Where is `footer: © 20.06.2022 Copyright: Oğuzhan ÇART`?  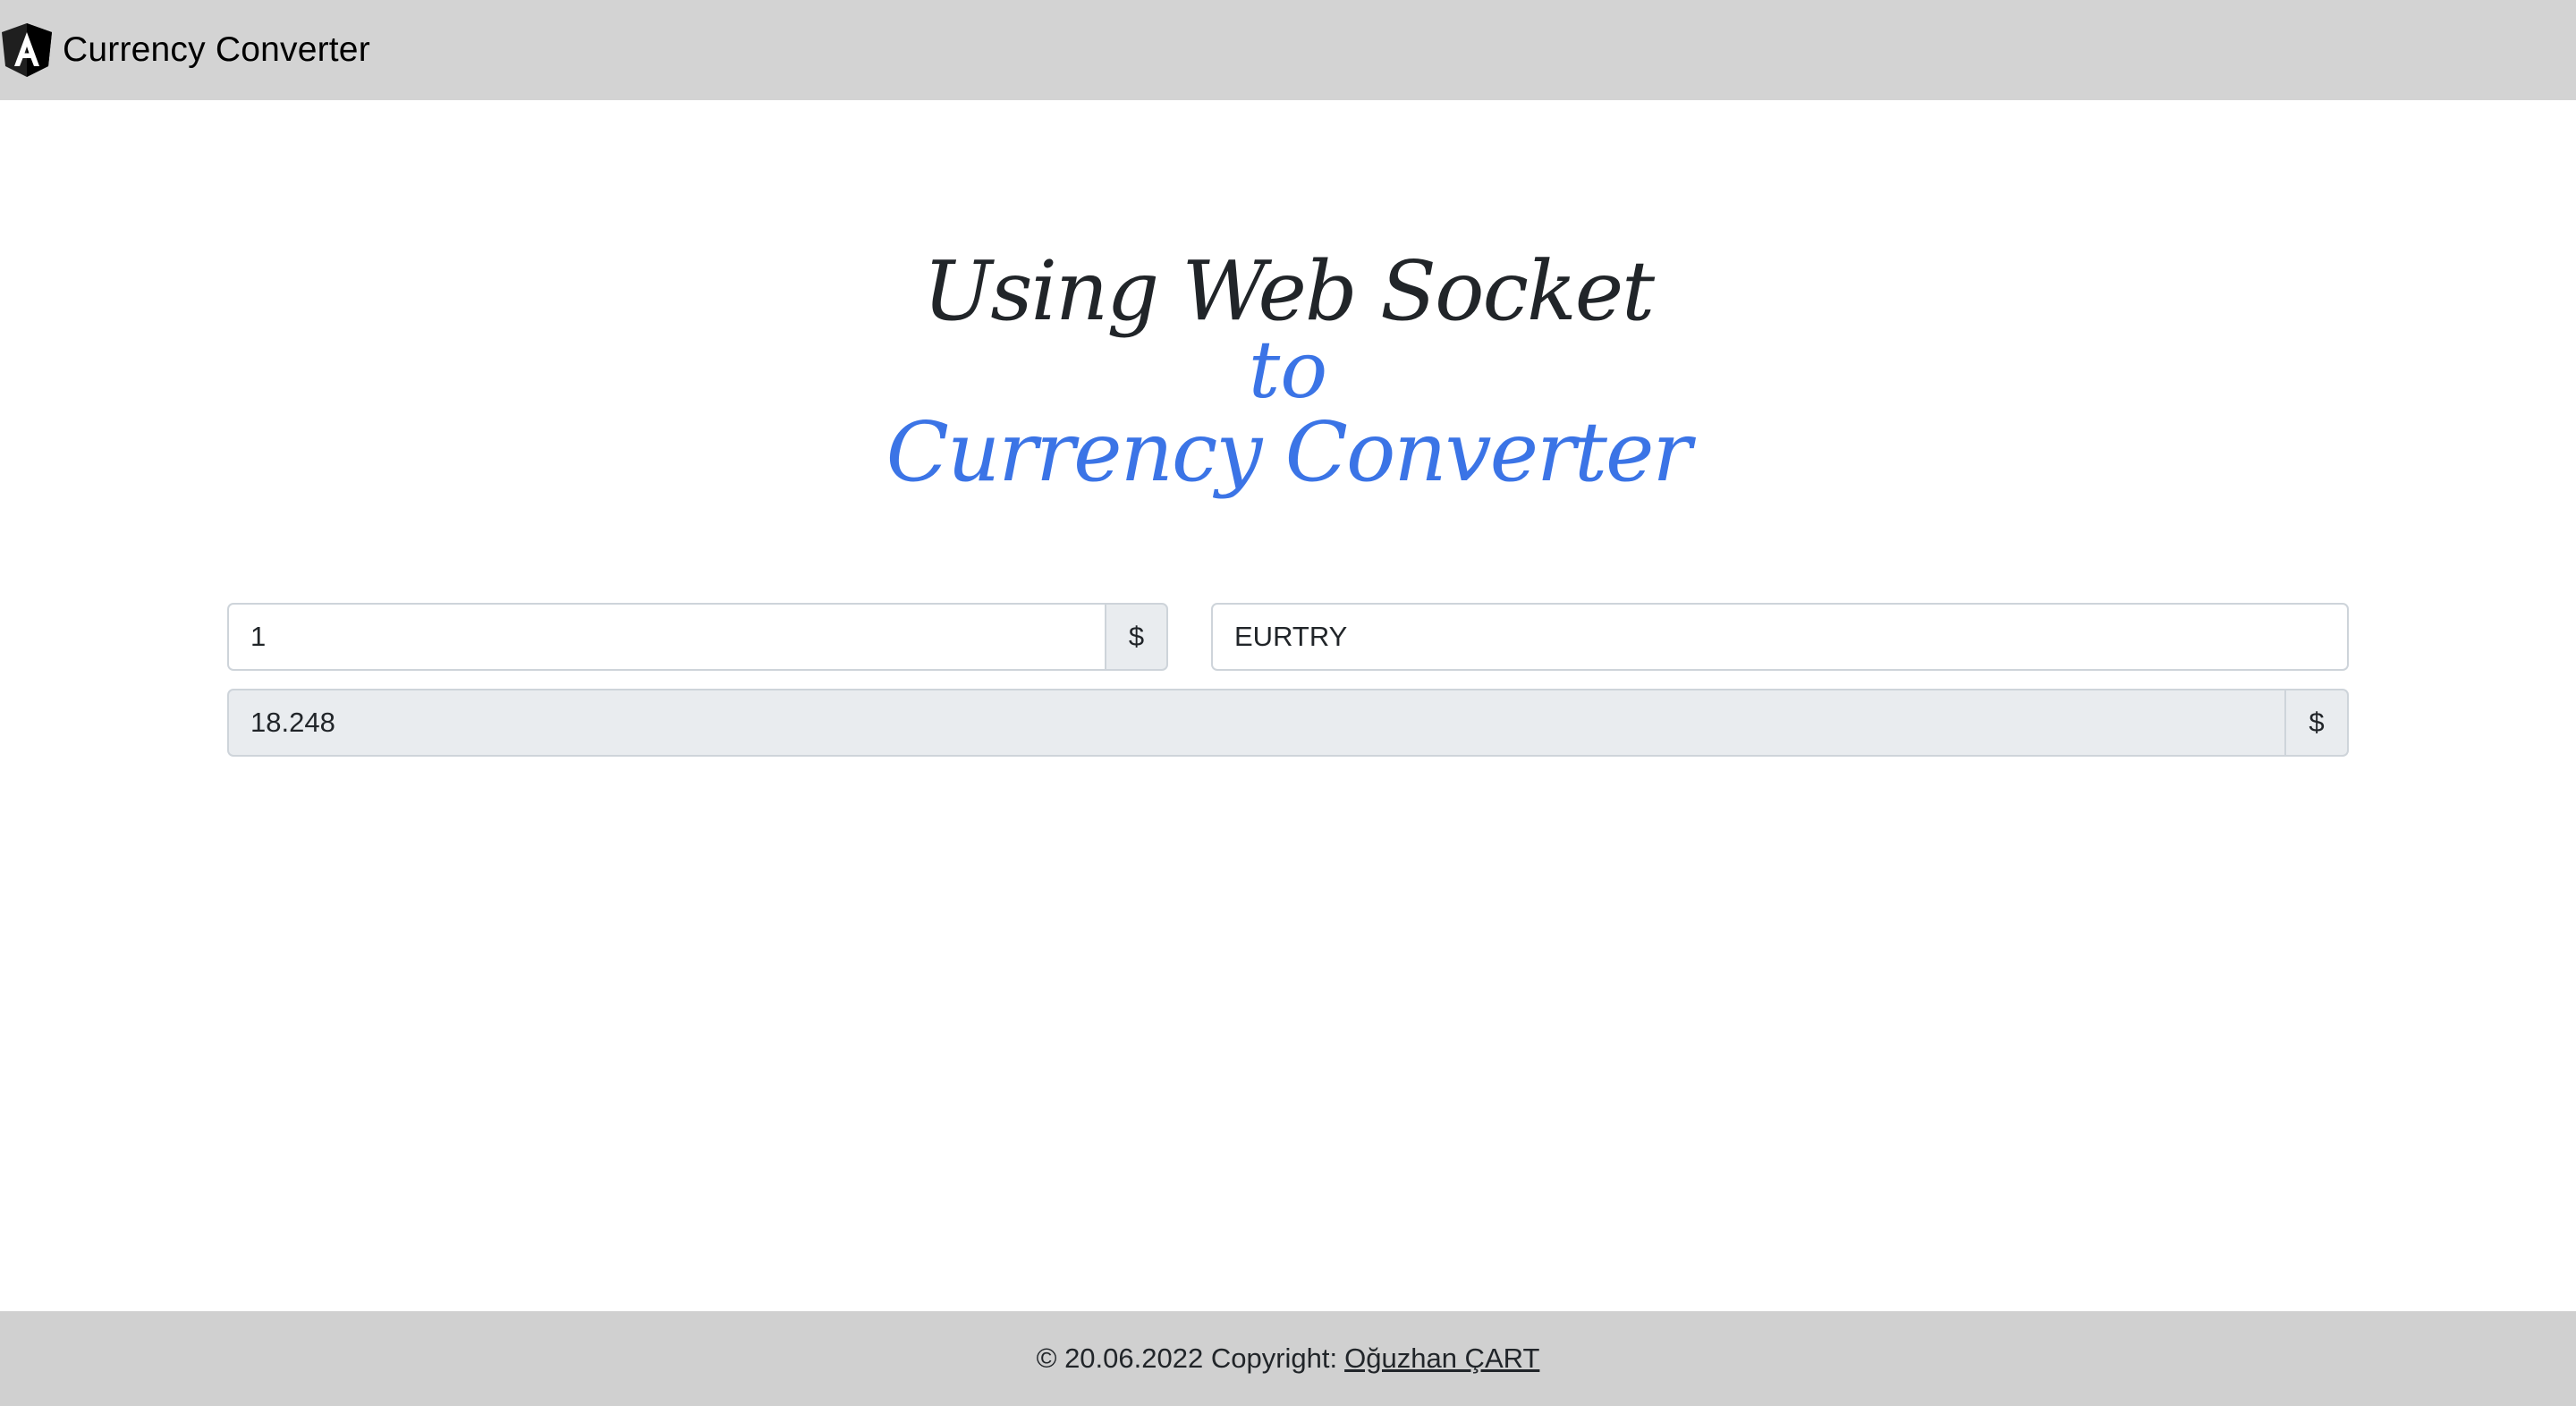 footer: © 20.06.2022 Copyright: Oğuzhan ÇART is located at coordinates (1288, 1359).